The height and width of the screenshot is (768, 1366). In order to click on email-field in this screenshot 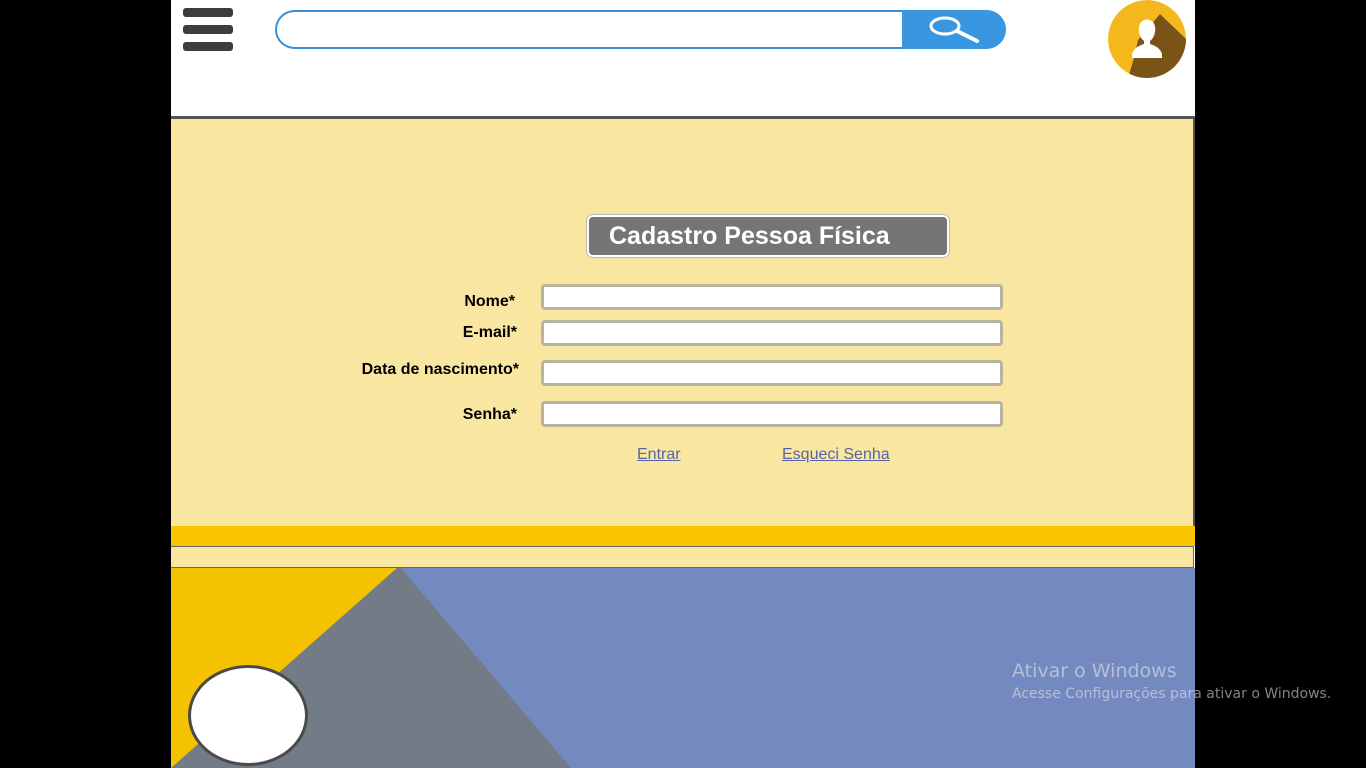, I will do `click(772, 333)`.